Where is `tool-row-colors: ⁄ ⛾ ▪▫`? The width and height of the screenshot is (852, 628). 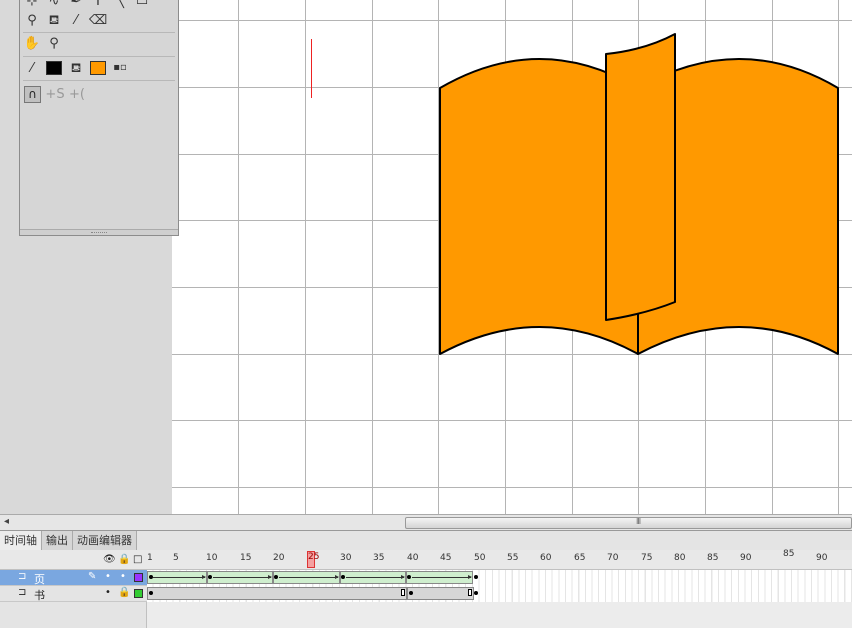
tool-row-colors: ⁄ ⛾ ▪▫ is located at coordinates (76, 68).